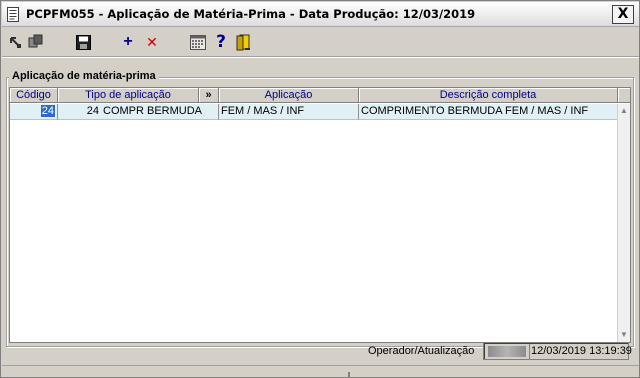  What do you see at coordinates (320, 42) in the screenshot?
I see `toolbar: + ✕ ?` at bounding box center [320, 42].